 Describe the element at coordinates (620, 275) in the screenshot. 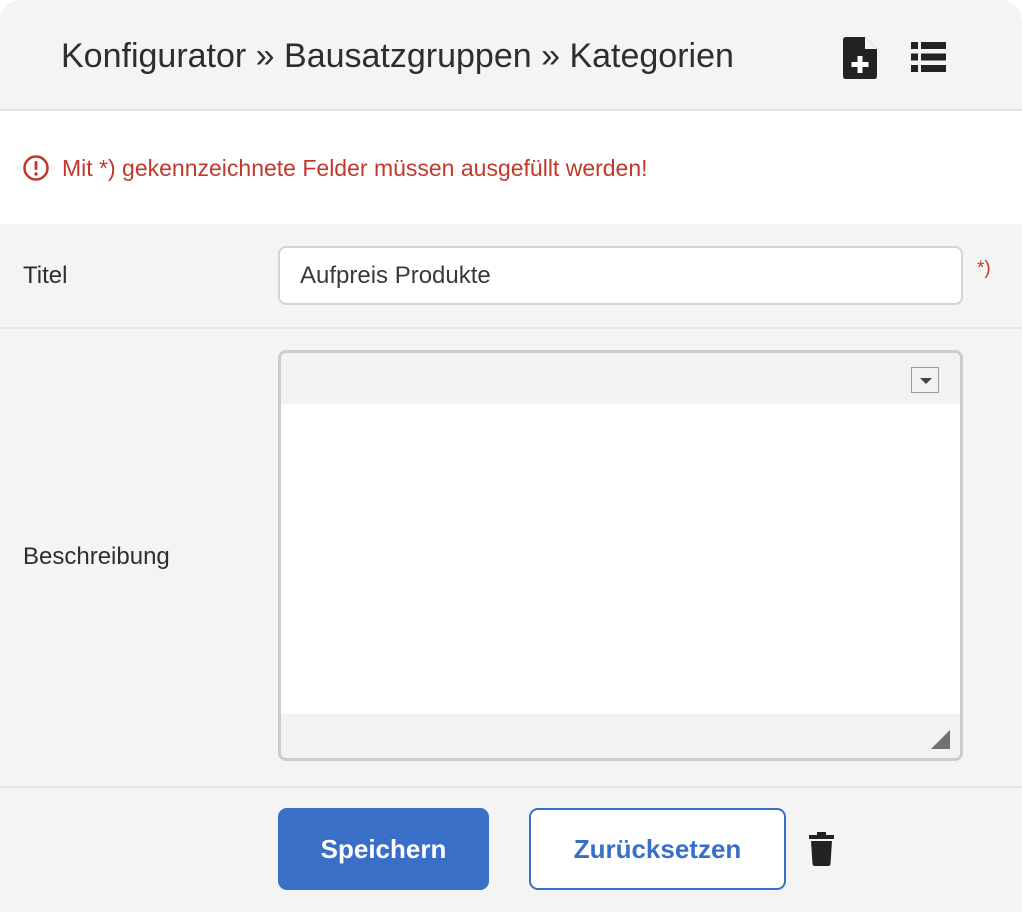

I see `title-input` at that location.